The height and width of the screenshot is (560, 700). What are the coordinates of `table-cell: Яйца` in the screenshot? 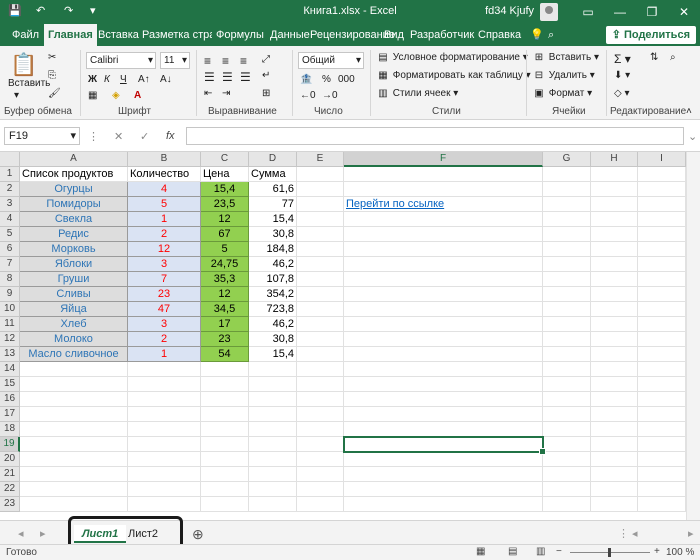 It's located at (74, 309).